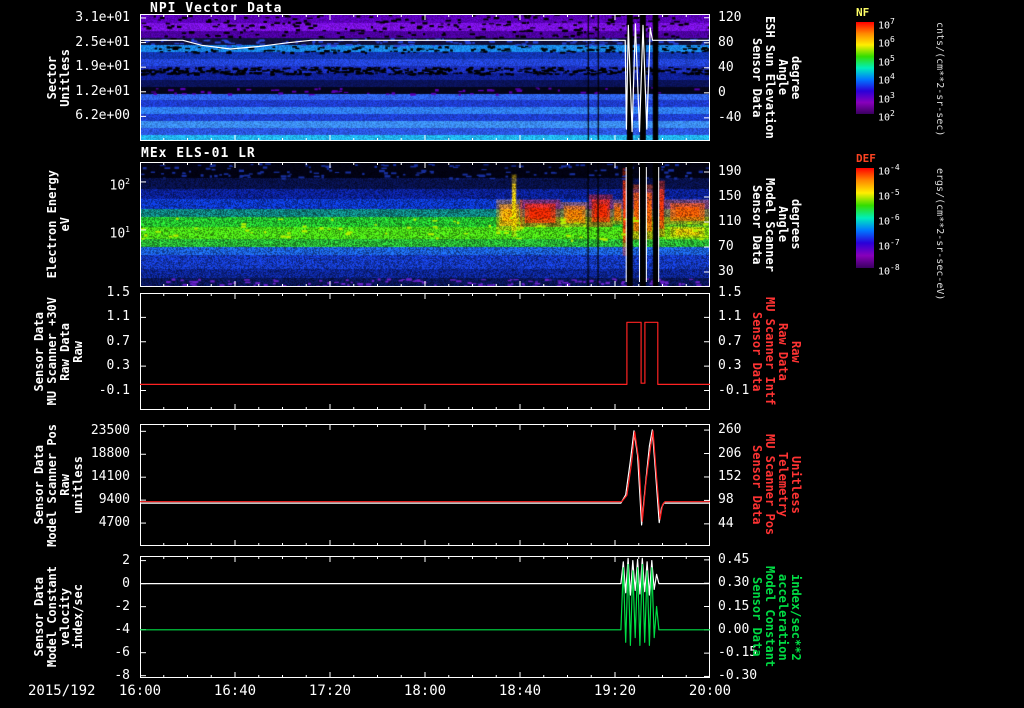 Image resolution: width=1024 pixels, height=708 pixels. What do you see at coordinates (770, 224) in the screenshot?
I see `axis-label-line: Model Scanner` at bounding box center [770, 224].